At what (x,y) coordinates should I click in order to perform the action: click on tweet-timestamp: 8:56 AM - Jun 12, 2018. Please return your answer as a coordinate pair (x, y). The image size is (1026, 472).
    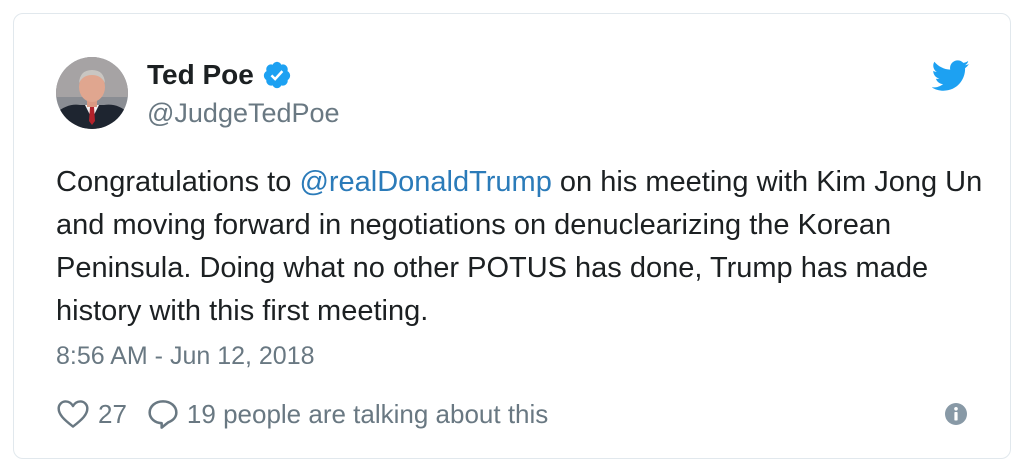
    Looking at the image, I should click on (185, 356).